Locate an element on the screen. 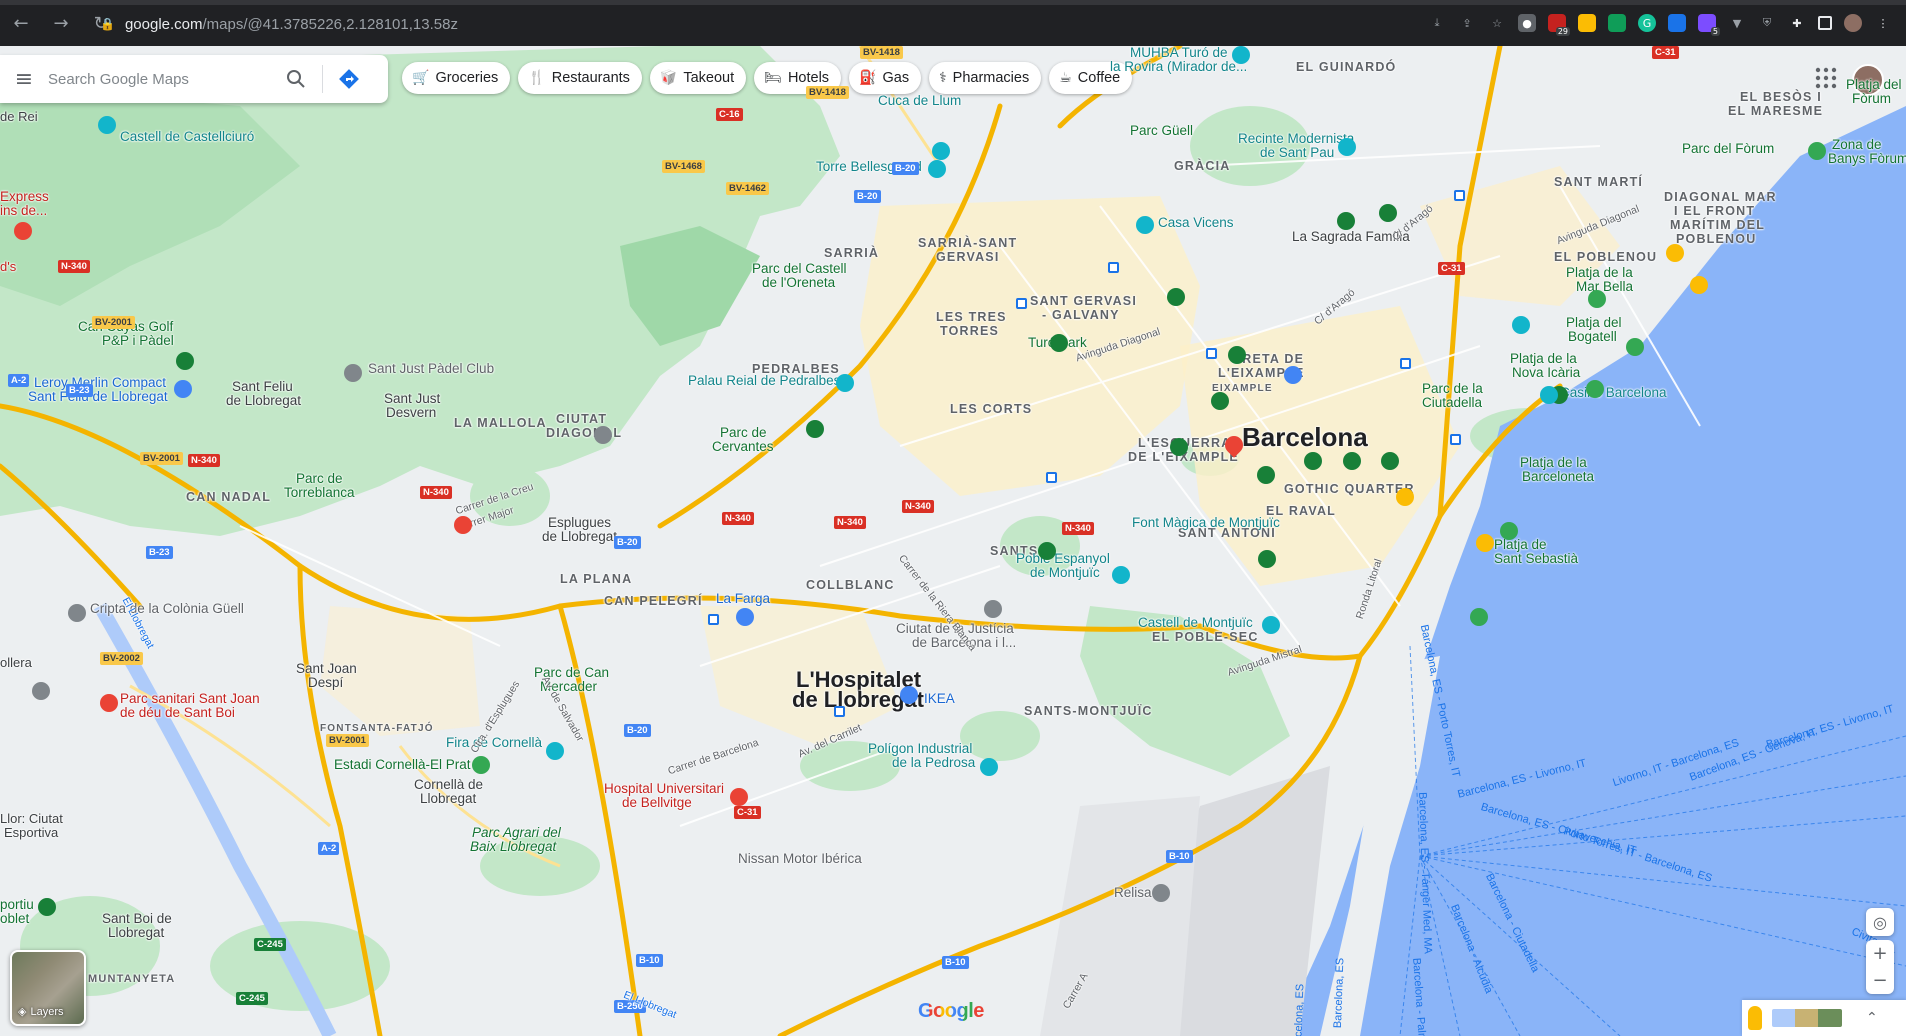  poi-zona-banys-1: Zona de is located at coordinates (1857, 145).